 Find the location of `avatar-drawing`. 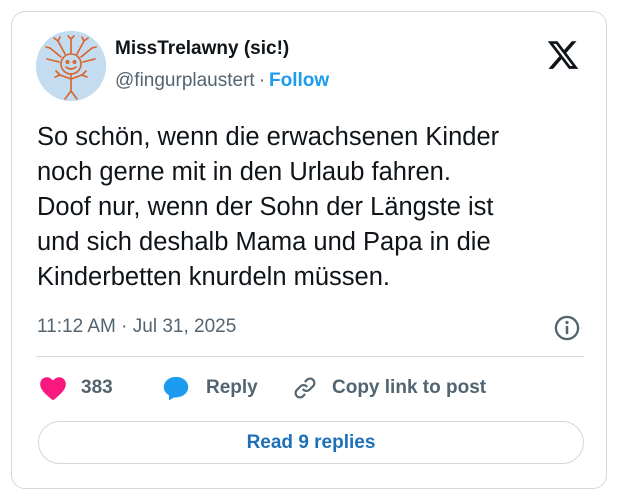

avatar-drawing is located at coordinates (71, 66).